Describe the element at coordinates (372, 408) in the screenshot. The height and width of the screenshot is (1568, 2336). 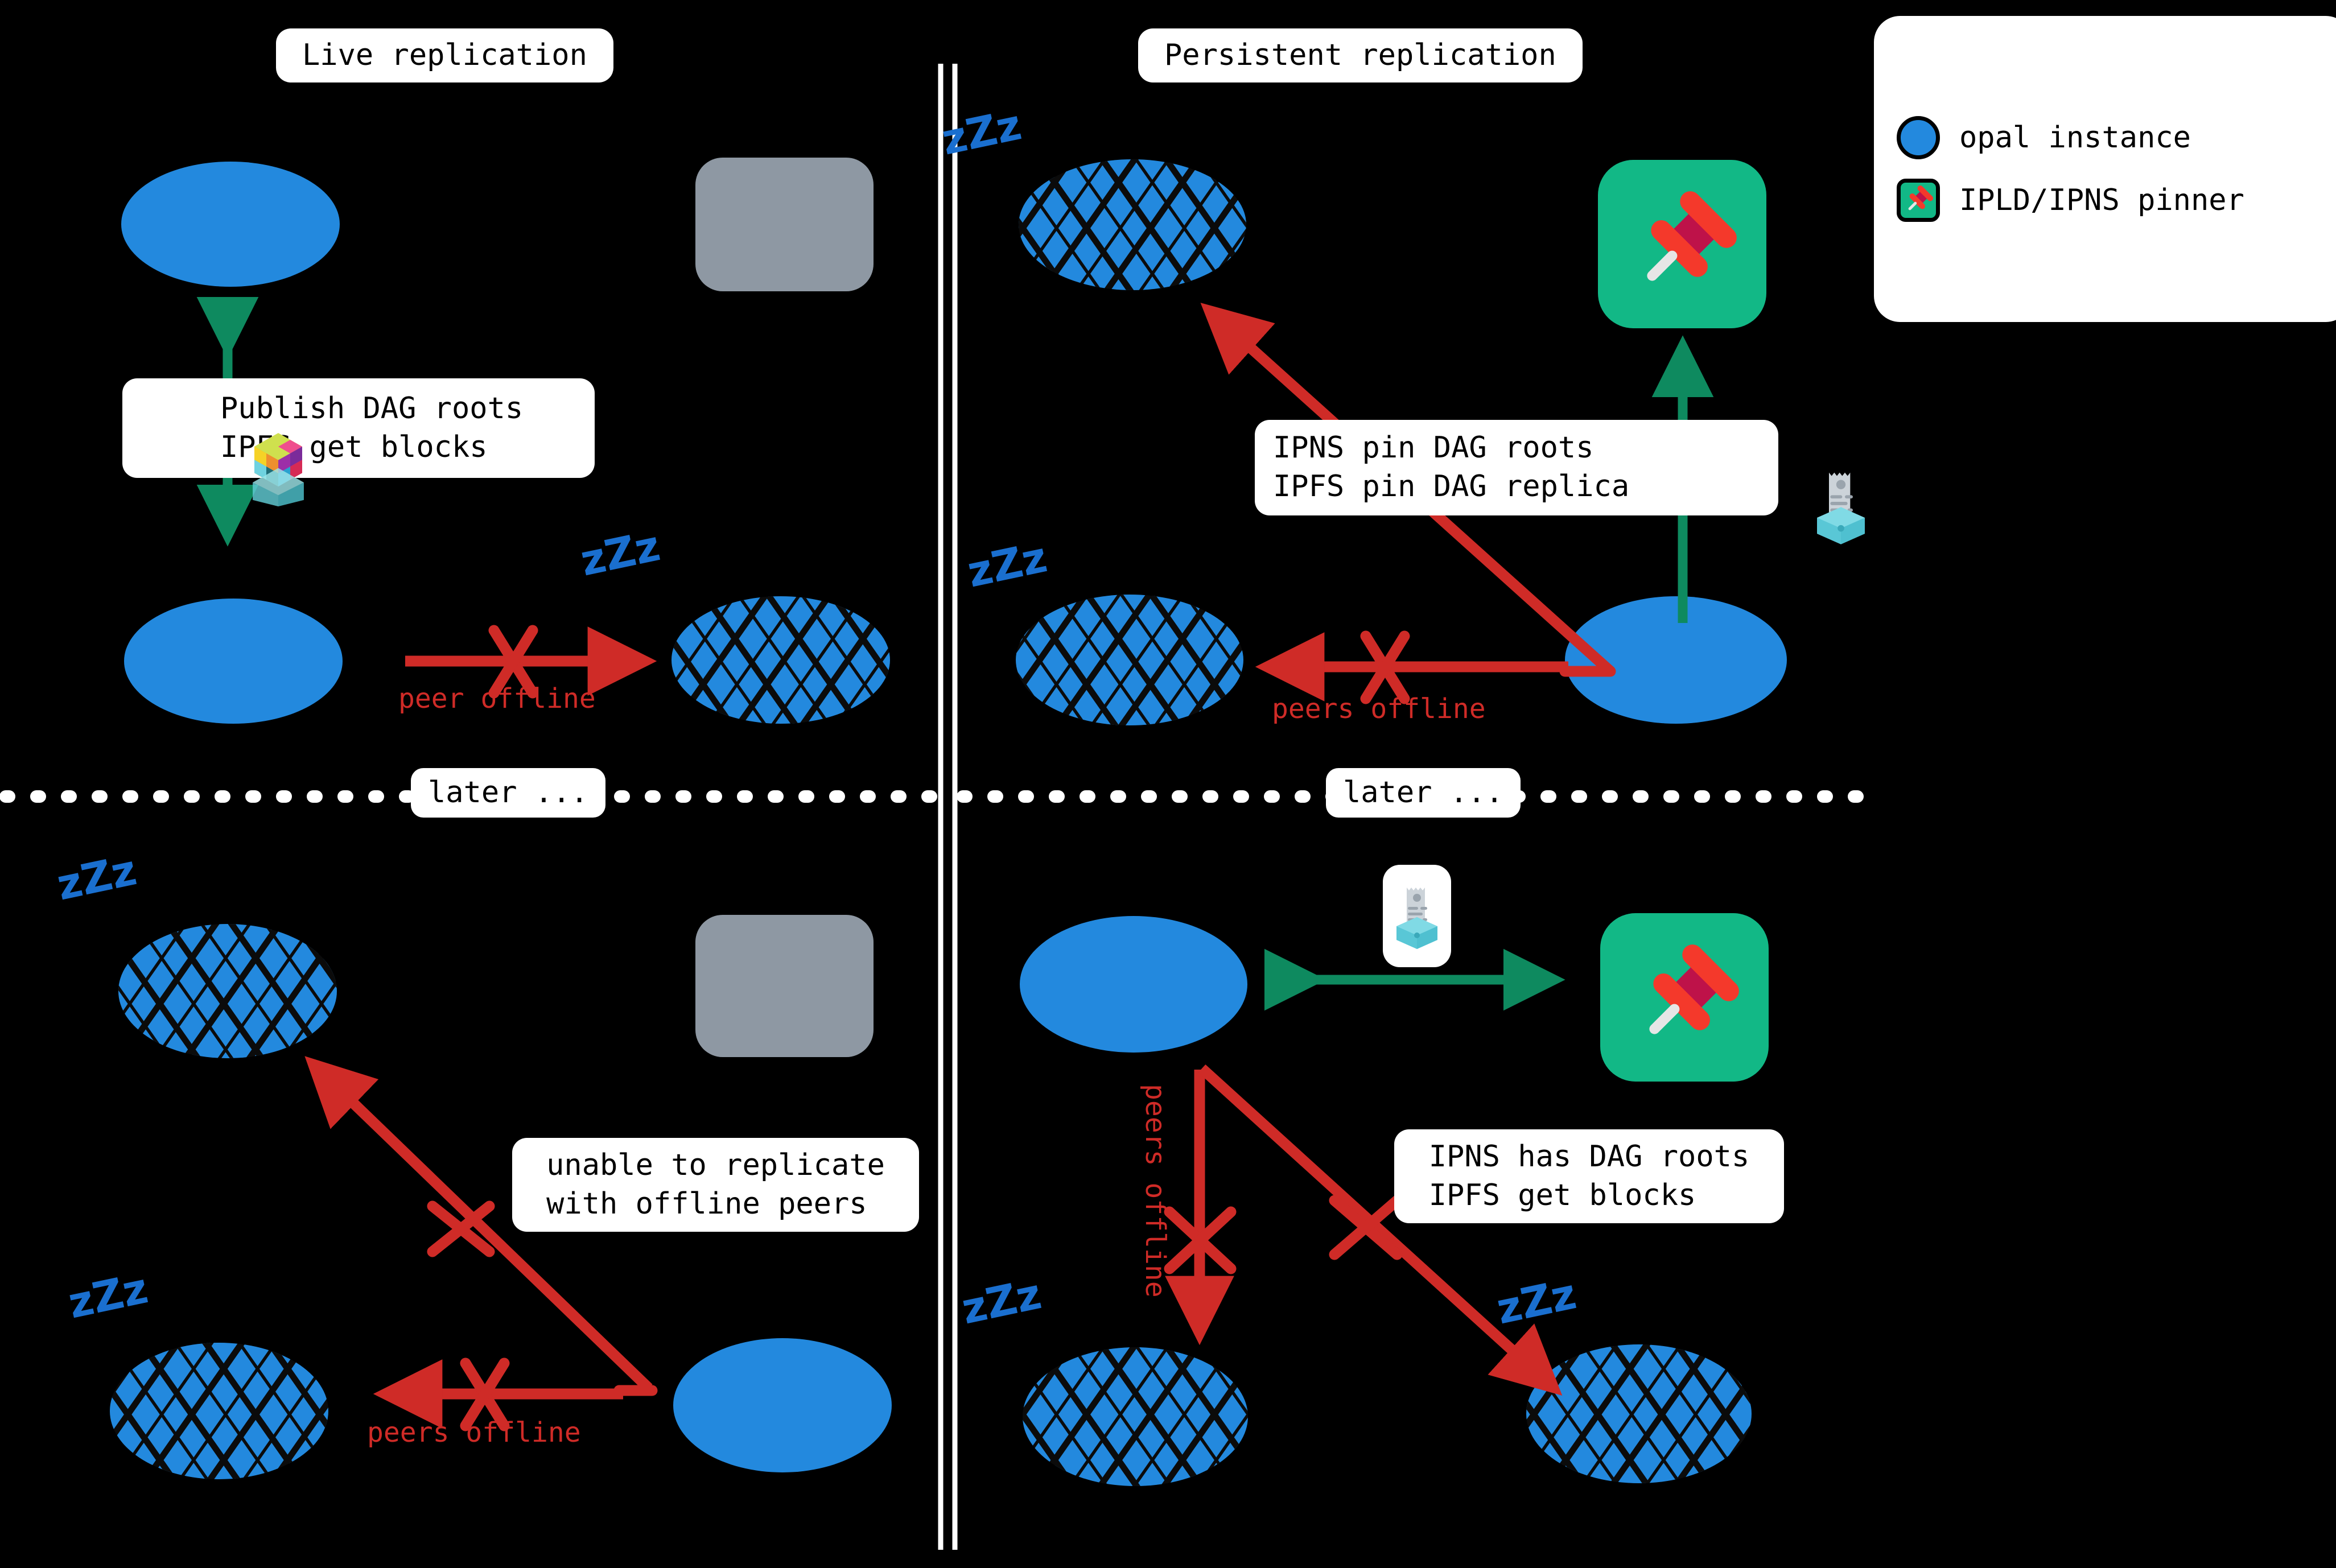
I see `note-line-1: Publish DAG roots` at that location.